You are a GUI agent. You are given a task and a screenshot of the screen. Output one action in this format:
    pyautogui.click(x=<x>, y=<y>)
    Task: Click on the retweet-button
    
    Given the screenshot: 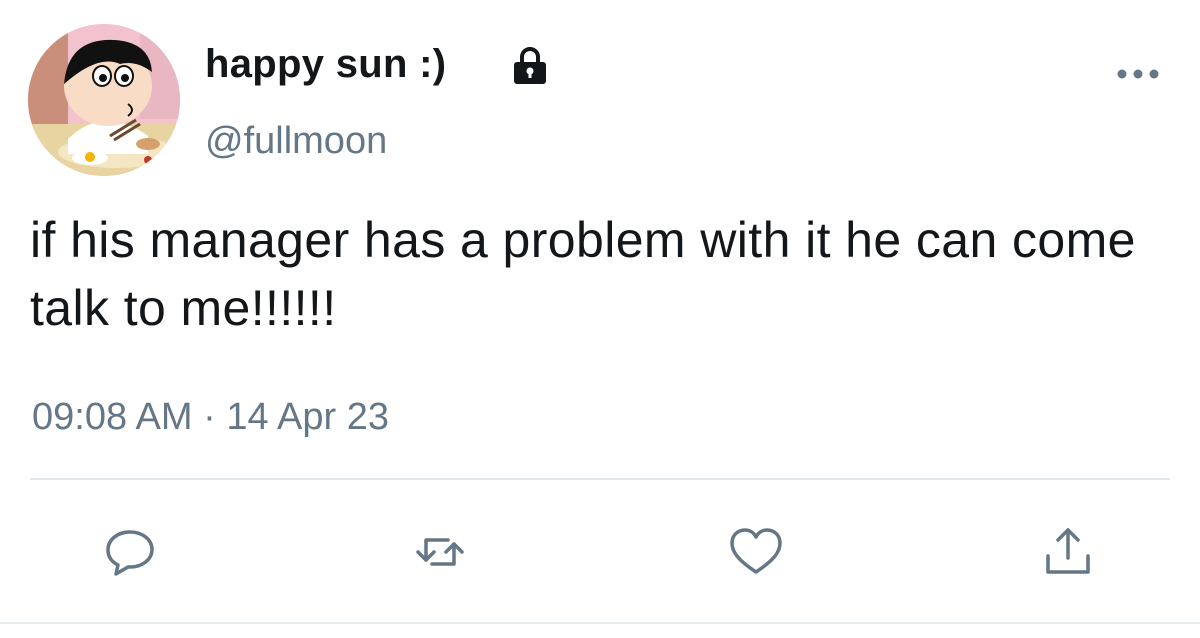 What is the action you would take?
    pyautogui.click(x=440, y=552)
    